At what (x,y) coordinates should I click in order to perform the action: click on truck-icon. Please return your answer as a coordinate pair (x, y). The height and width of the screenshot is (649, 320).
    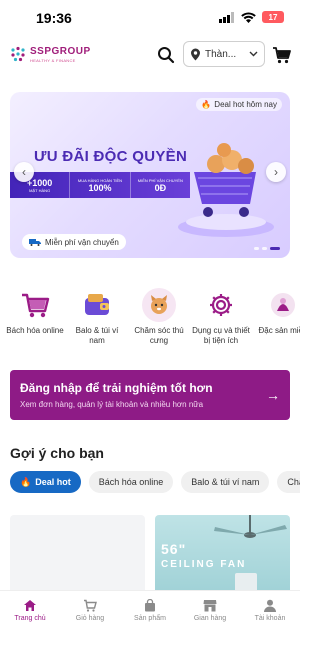
    Looking at the image, I should click on (35, 242).